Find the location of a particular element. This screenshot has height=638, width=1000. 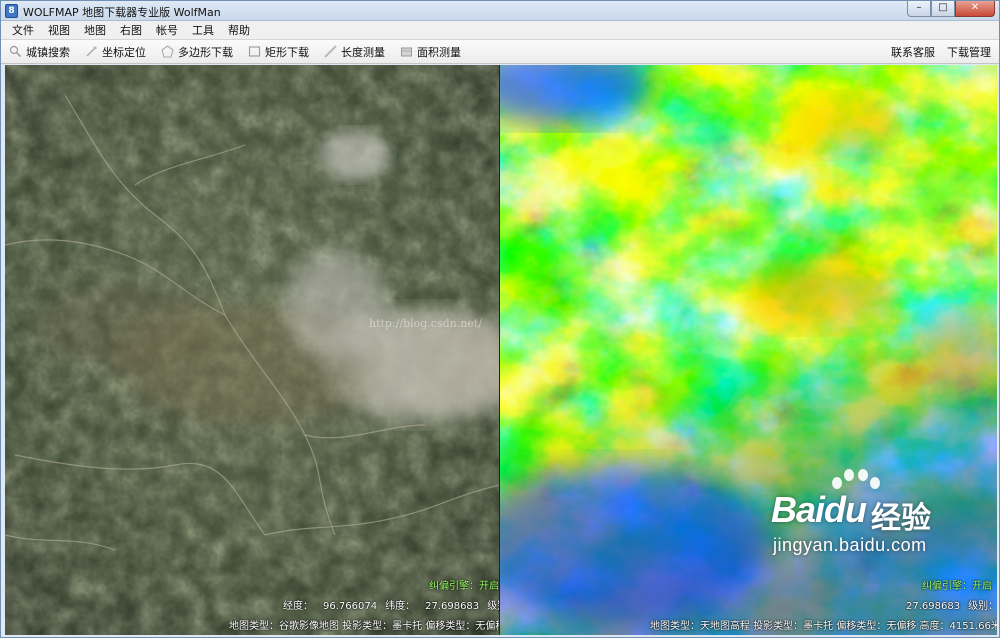

rectangle-download-label: 矩形下载 is located at coordinates (287, 52).